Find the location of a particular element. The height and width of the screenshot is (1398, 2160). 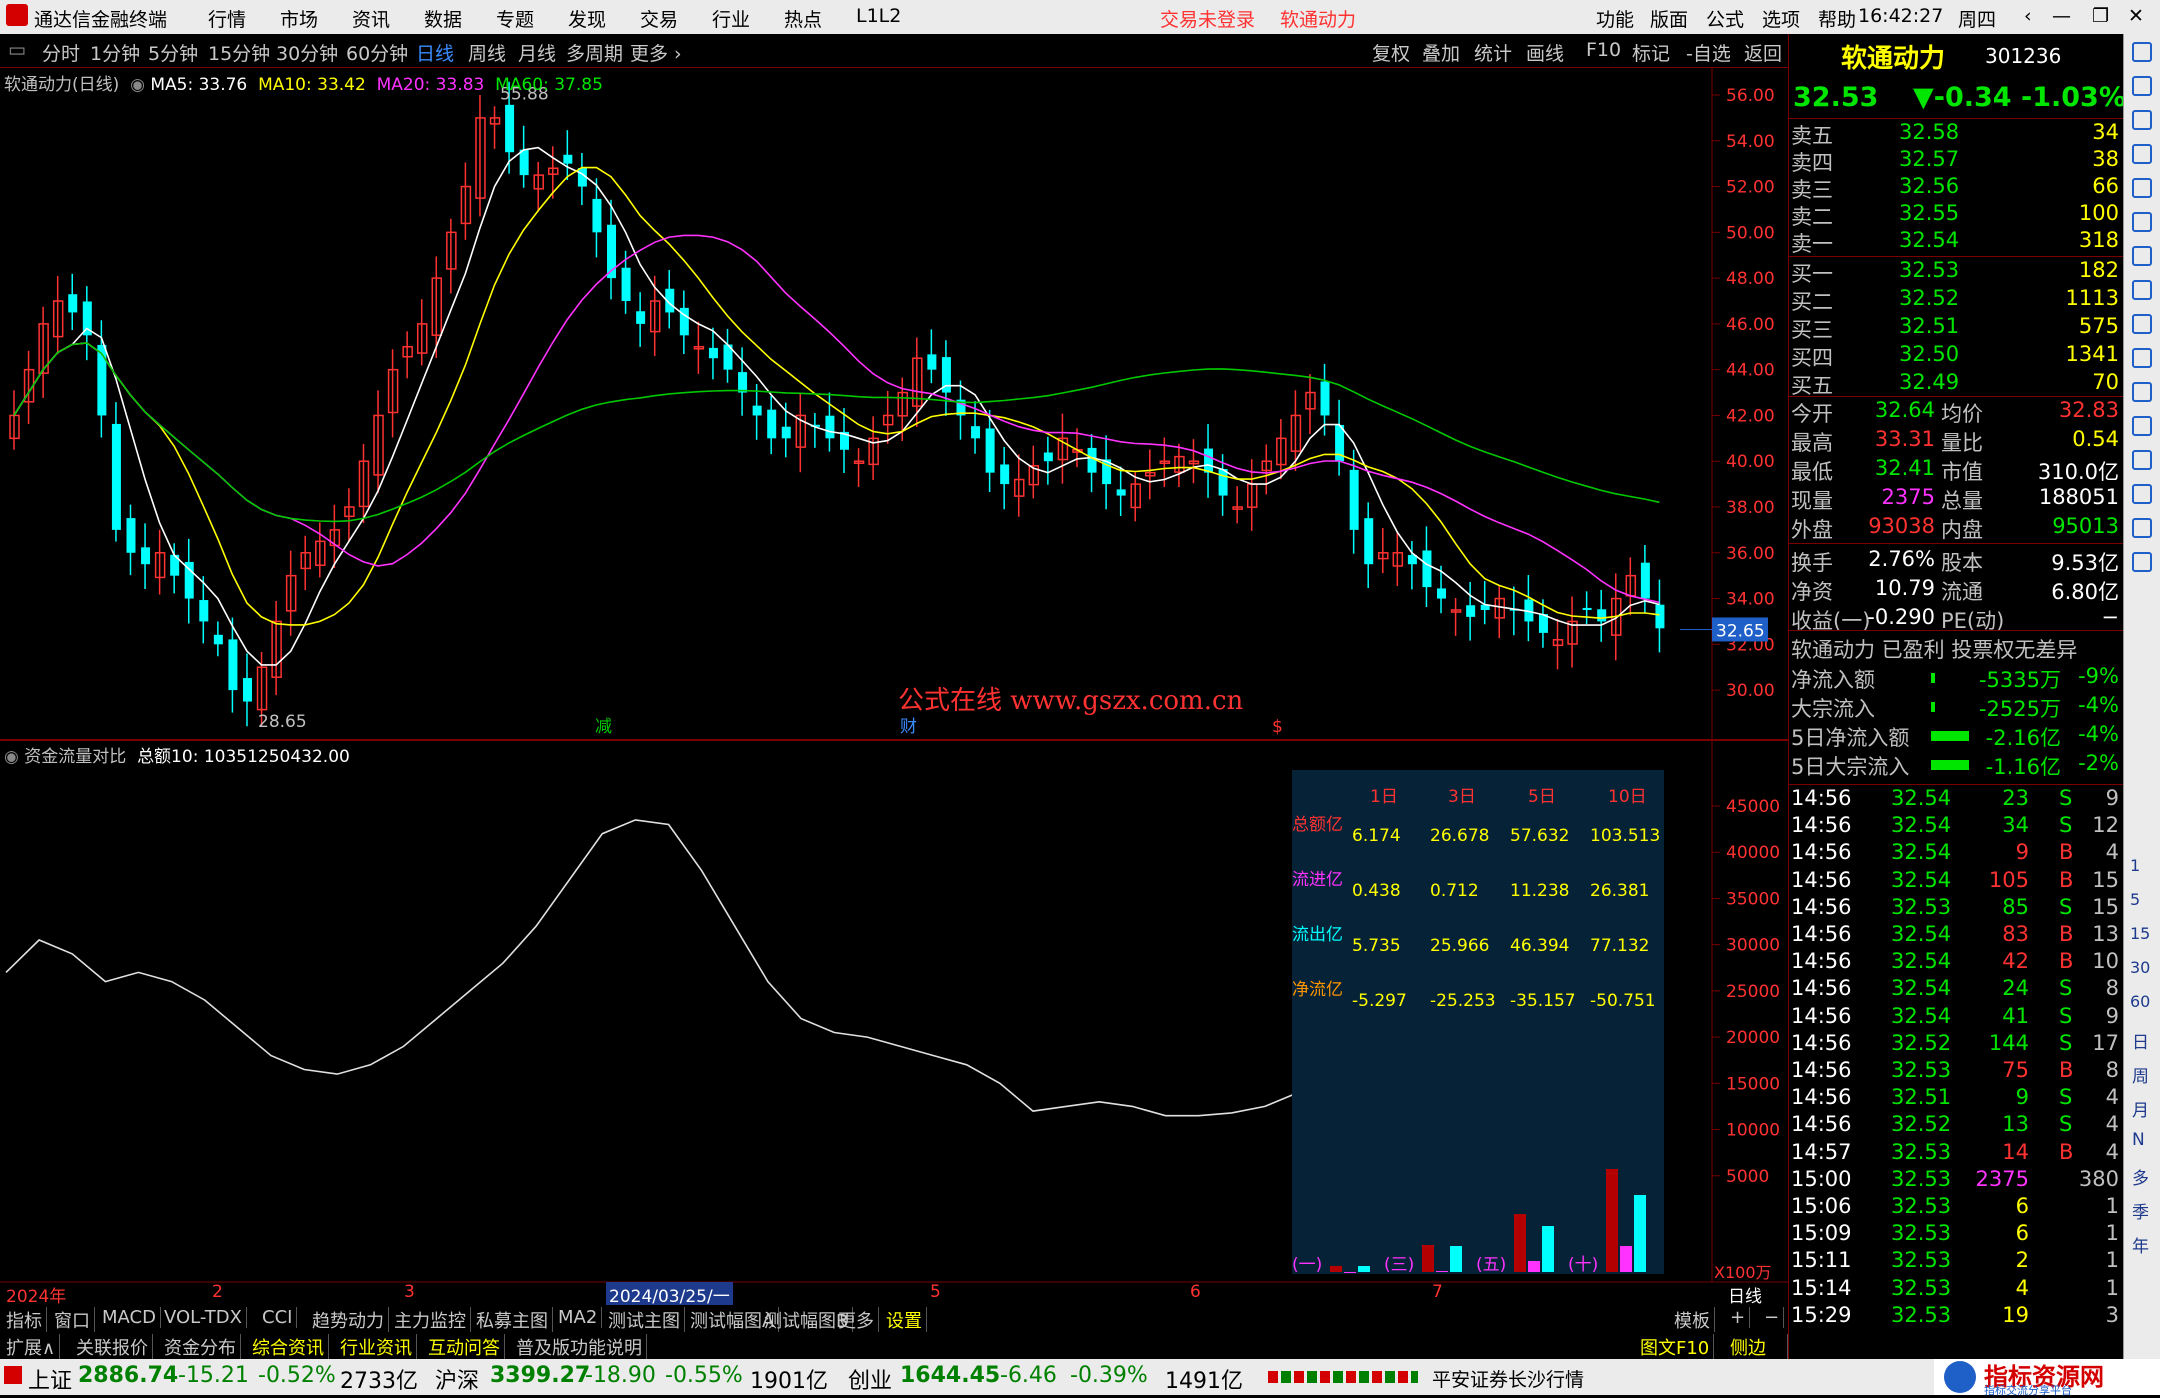

period-tab-7: 周线 is located at coordinates (487, 52).